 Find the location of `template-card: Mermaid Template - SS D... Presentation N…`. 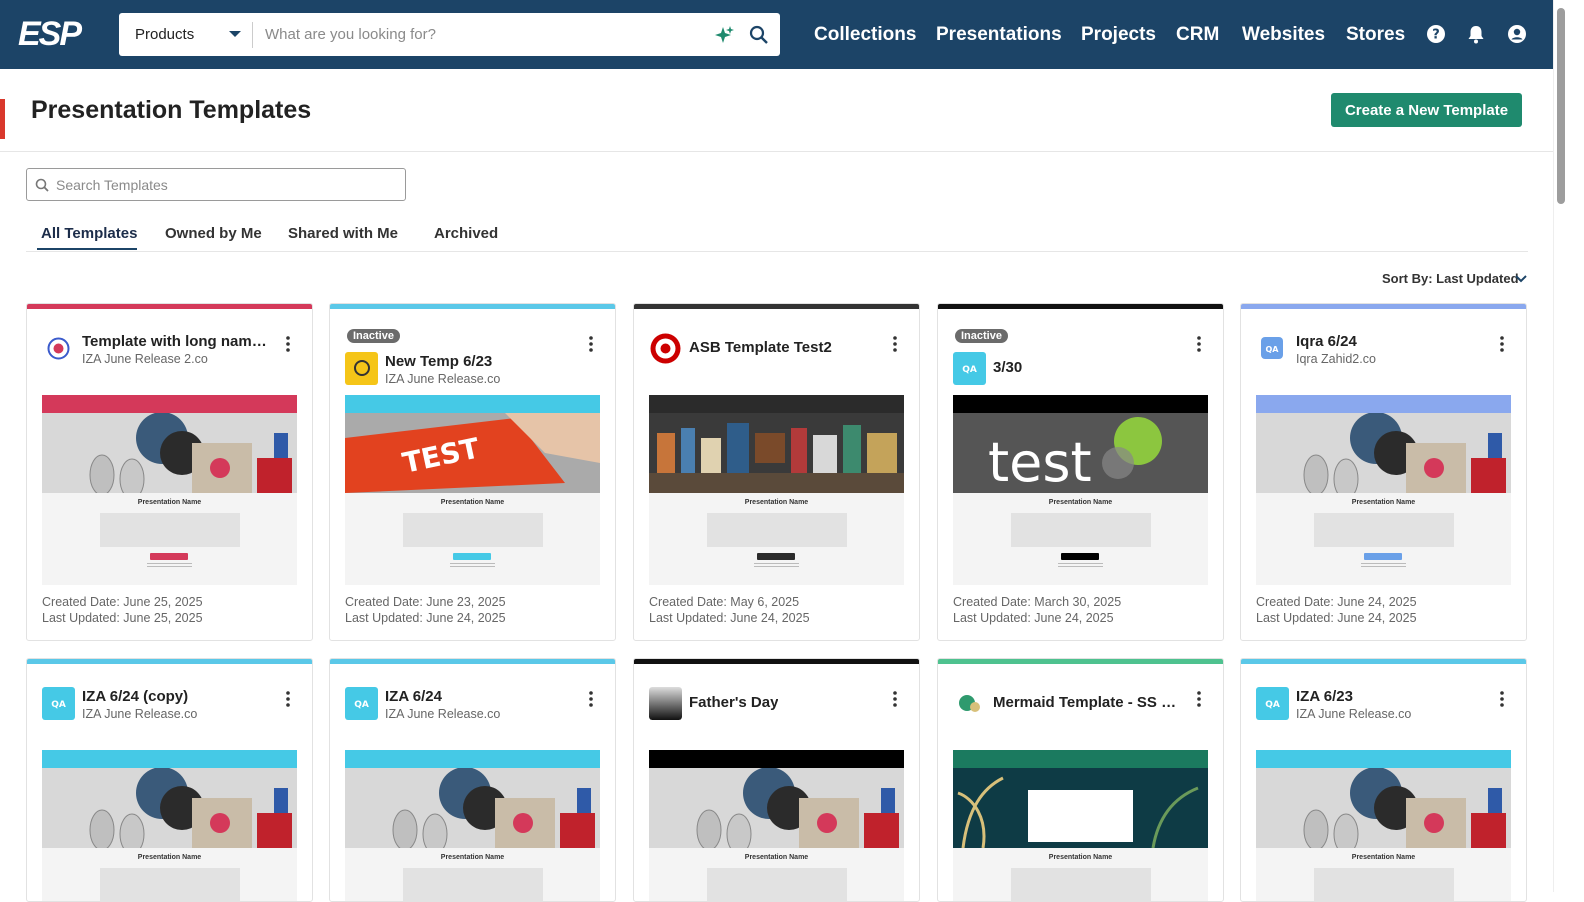

template-card: Mermaid Template - SS D... Presentation N… is located at coordinates (1080, 780).